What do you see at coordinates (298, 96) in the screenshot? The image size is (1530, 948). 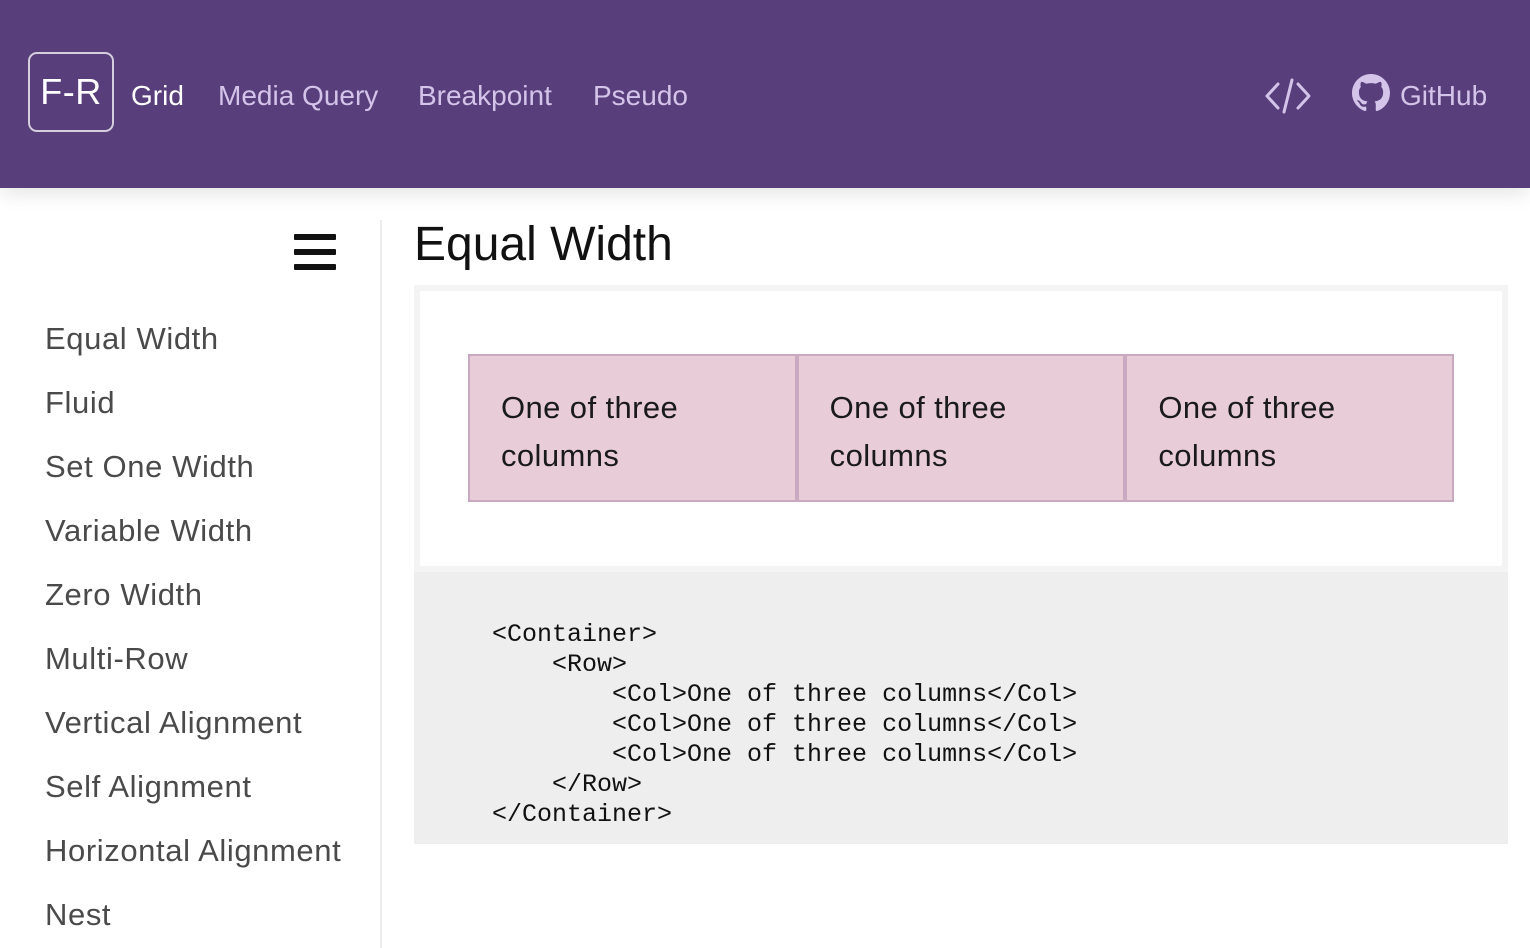 I see `nav-link-media-query: Media Query` at bounding box center [298, 96].